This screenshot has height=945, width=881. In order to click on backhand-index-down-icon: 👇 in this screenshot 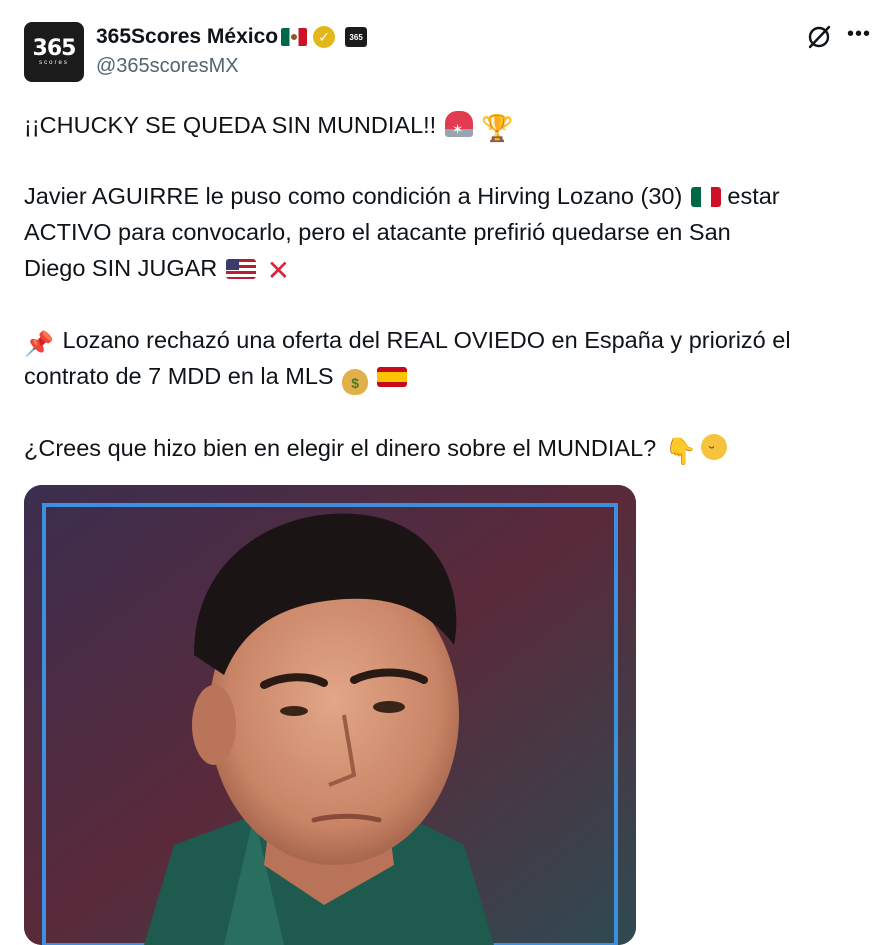, I will do `click(681, 451)`.